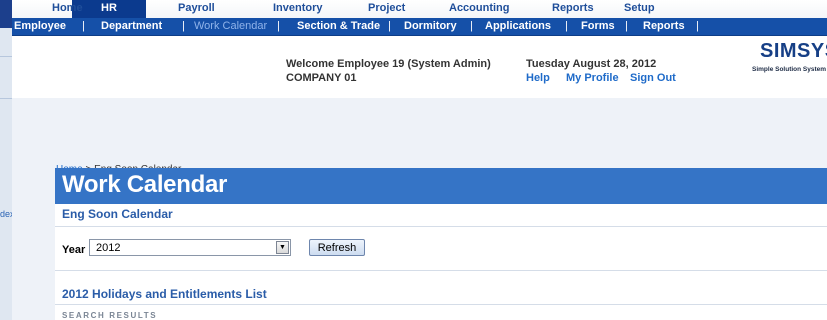 This screenshot has width=827, height=320. Describe the element at coordinates (145, 184) in the screenshot. I see `page-title: Work Calendar` at that location.